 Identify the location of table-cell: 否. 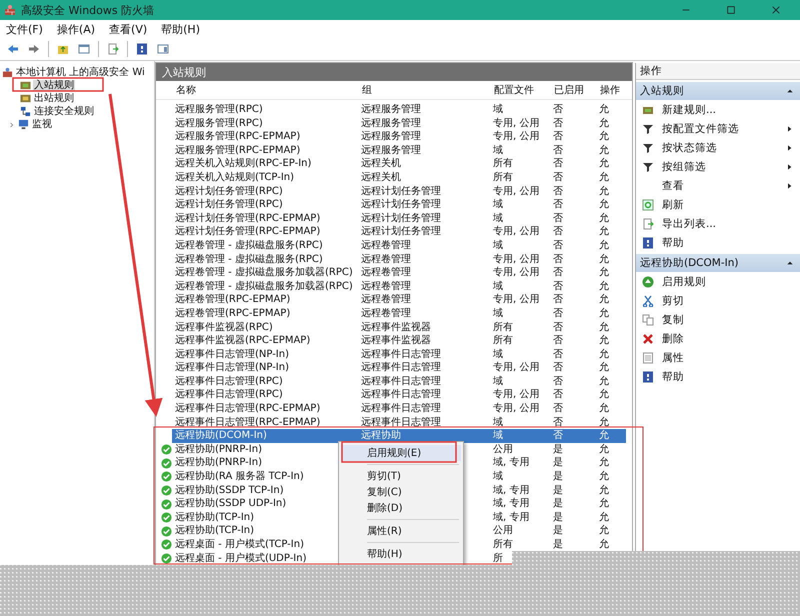
(573, 436).